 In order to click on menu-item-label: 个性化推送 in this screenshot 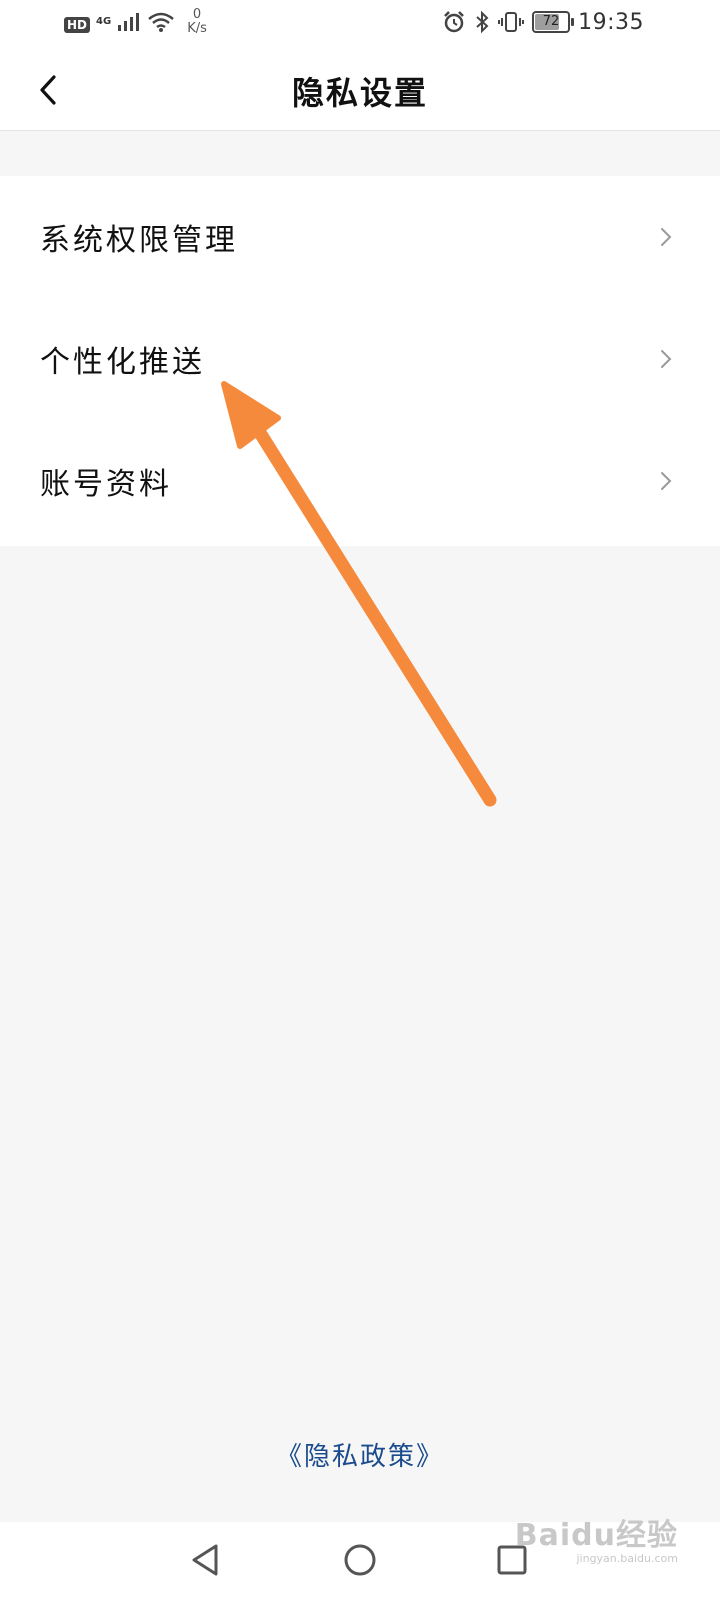, I will do `click(122, 362)`.